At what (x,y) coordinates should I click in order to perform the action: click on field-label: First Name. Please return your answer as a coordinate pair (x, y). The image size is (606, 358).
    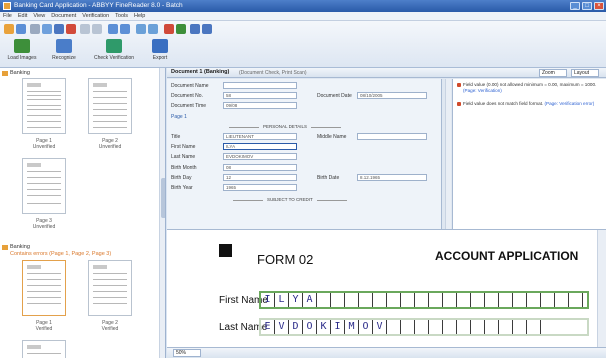
    Looking at the image, I should click on (183, 147).